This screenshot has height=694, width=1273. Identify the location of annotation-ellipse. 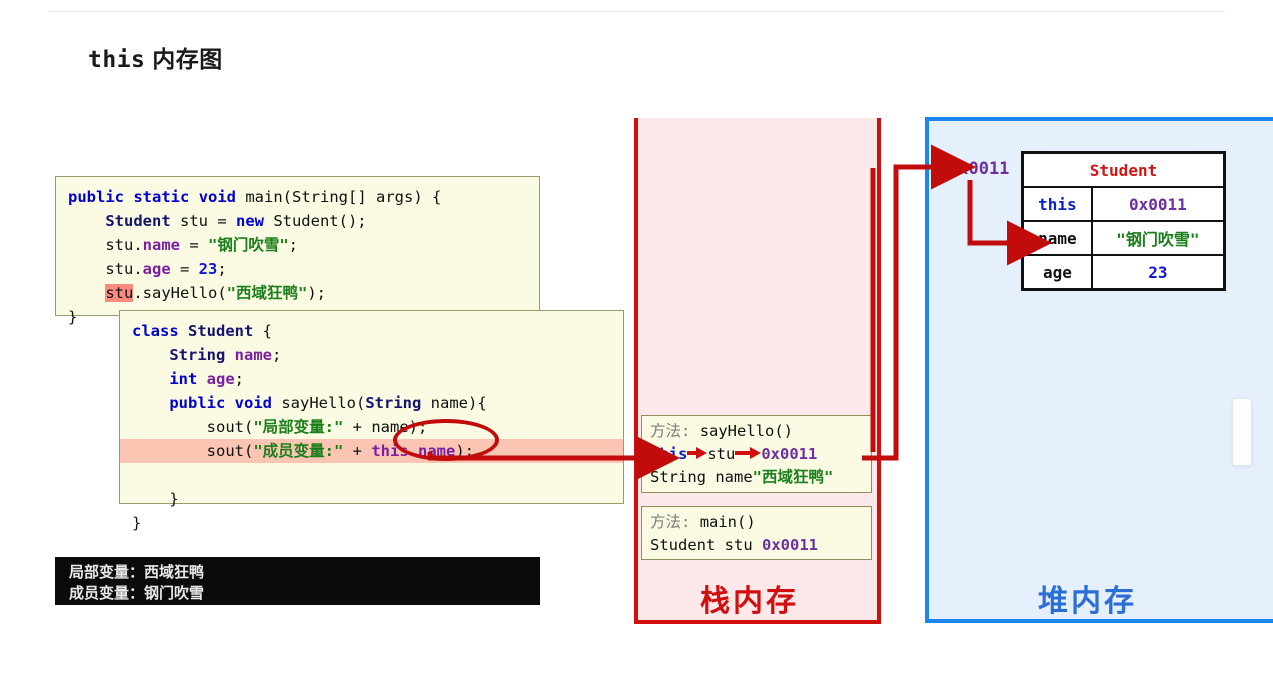
(446, 440).